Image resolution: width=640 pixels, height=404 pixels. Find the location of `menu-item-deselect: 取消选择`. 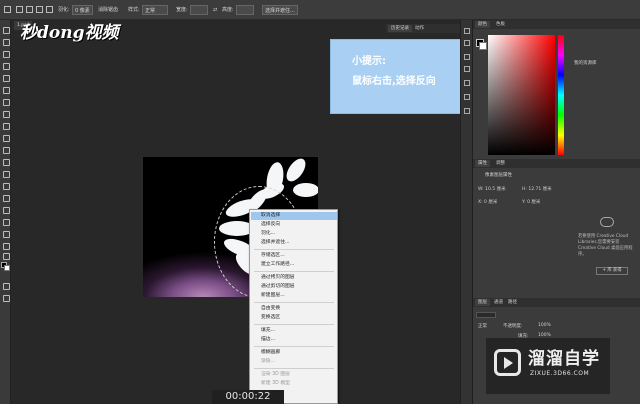

menu-item-deselect: 取消选择 is located at coordinates (294, 216).